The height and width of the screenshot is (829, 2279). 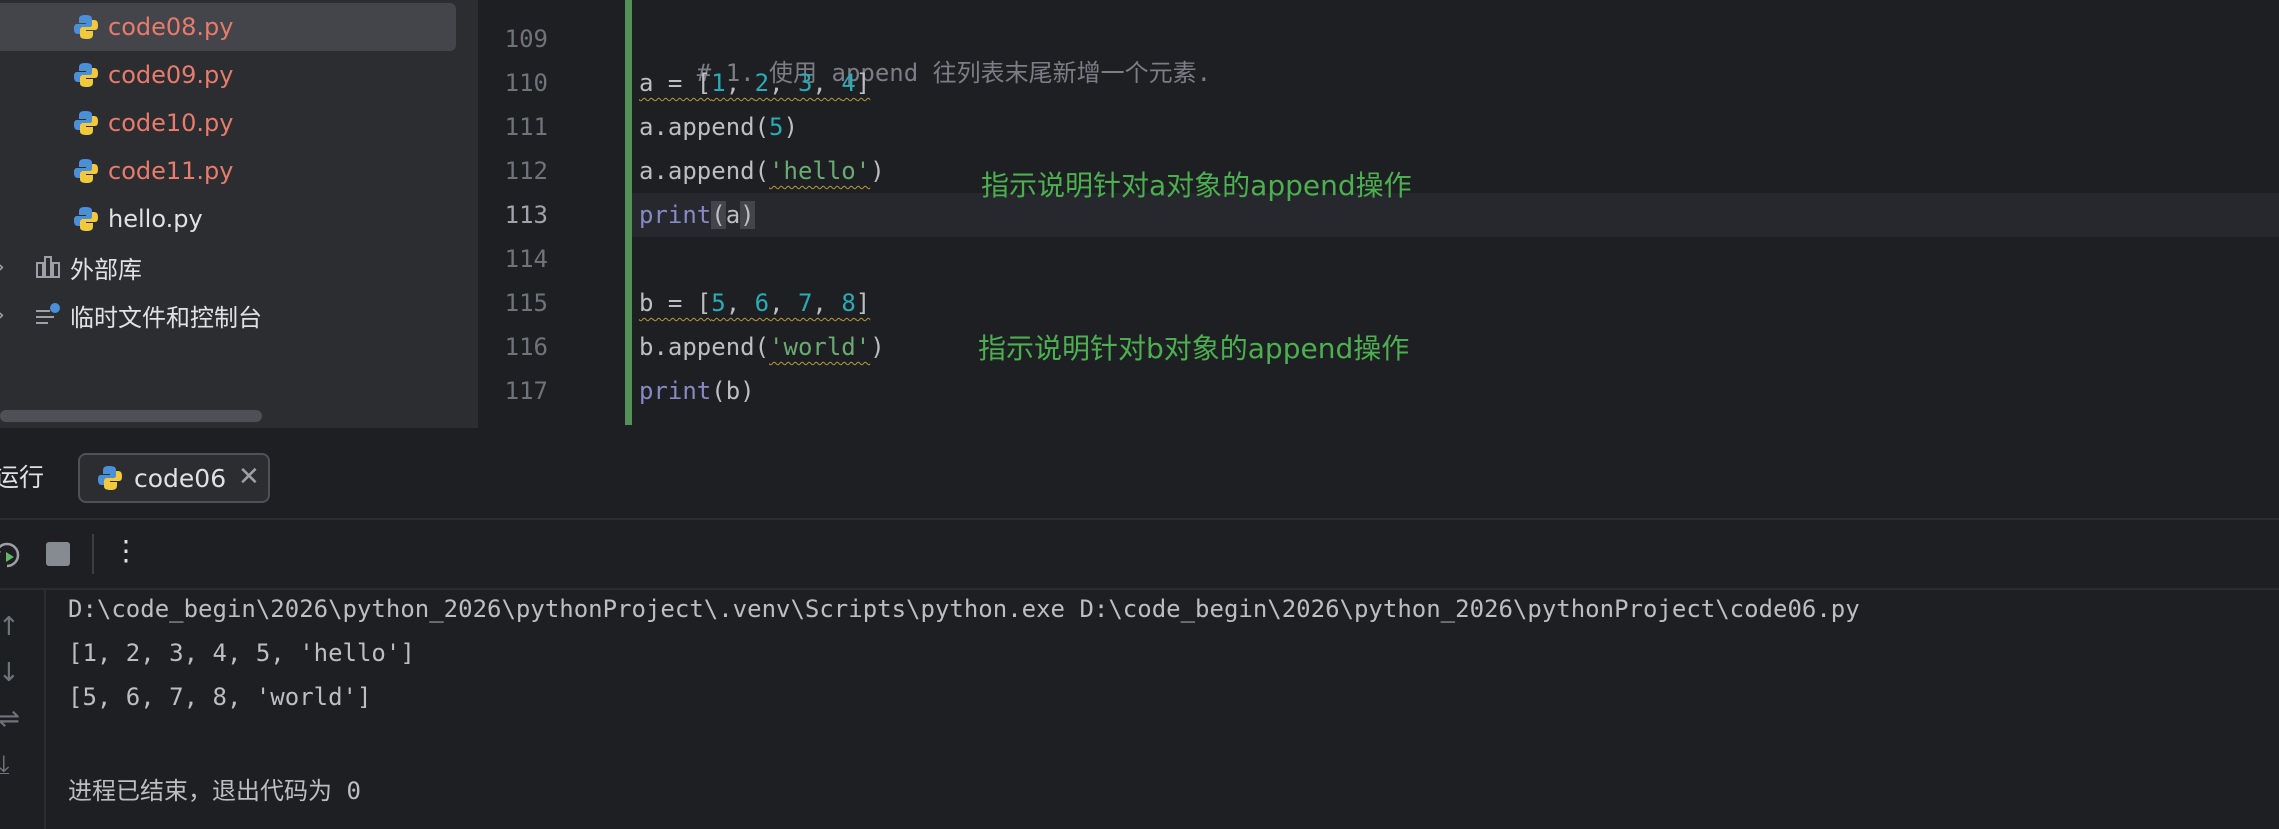 I want to click on line-number: 112, so click(x=520, y=171).